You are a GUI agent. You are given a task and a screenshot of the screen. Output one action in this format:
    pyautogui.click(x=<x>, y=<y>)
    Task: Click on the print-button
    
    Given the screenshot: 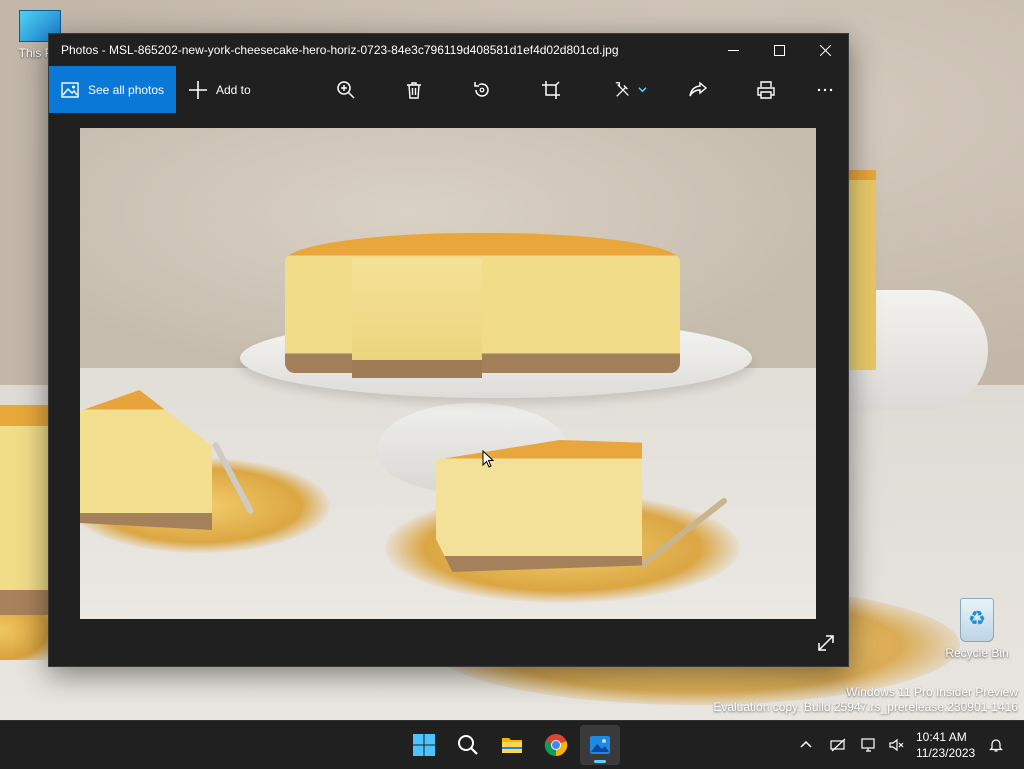 What is the action you would take?
    pyautogui.click(x=766, y=89)
    